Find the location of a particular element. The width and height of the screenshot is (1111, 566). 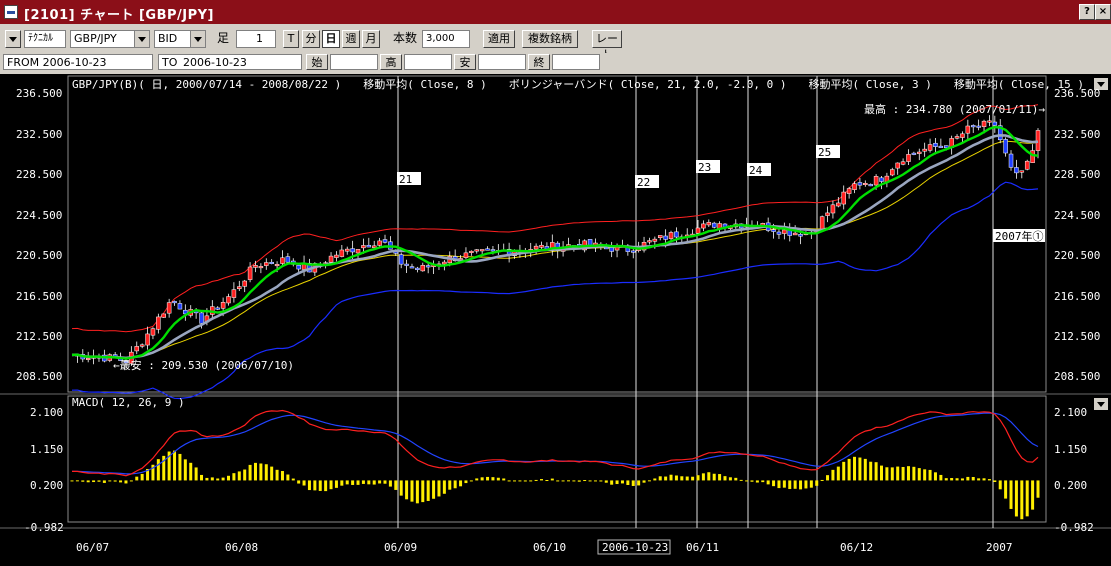

apply-button: 適用 is located at coordinates (499, 39).